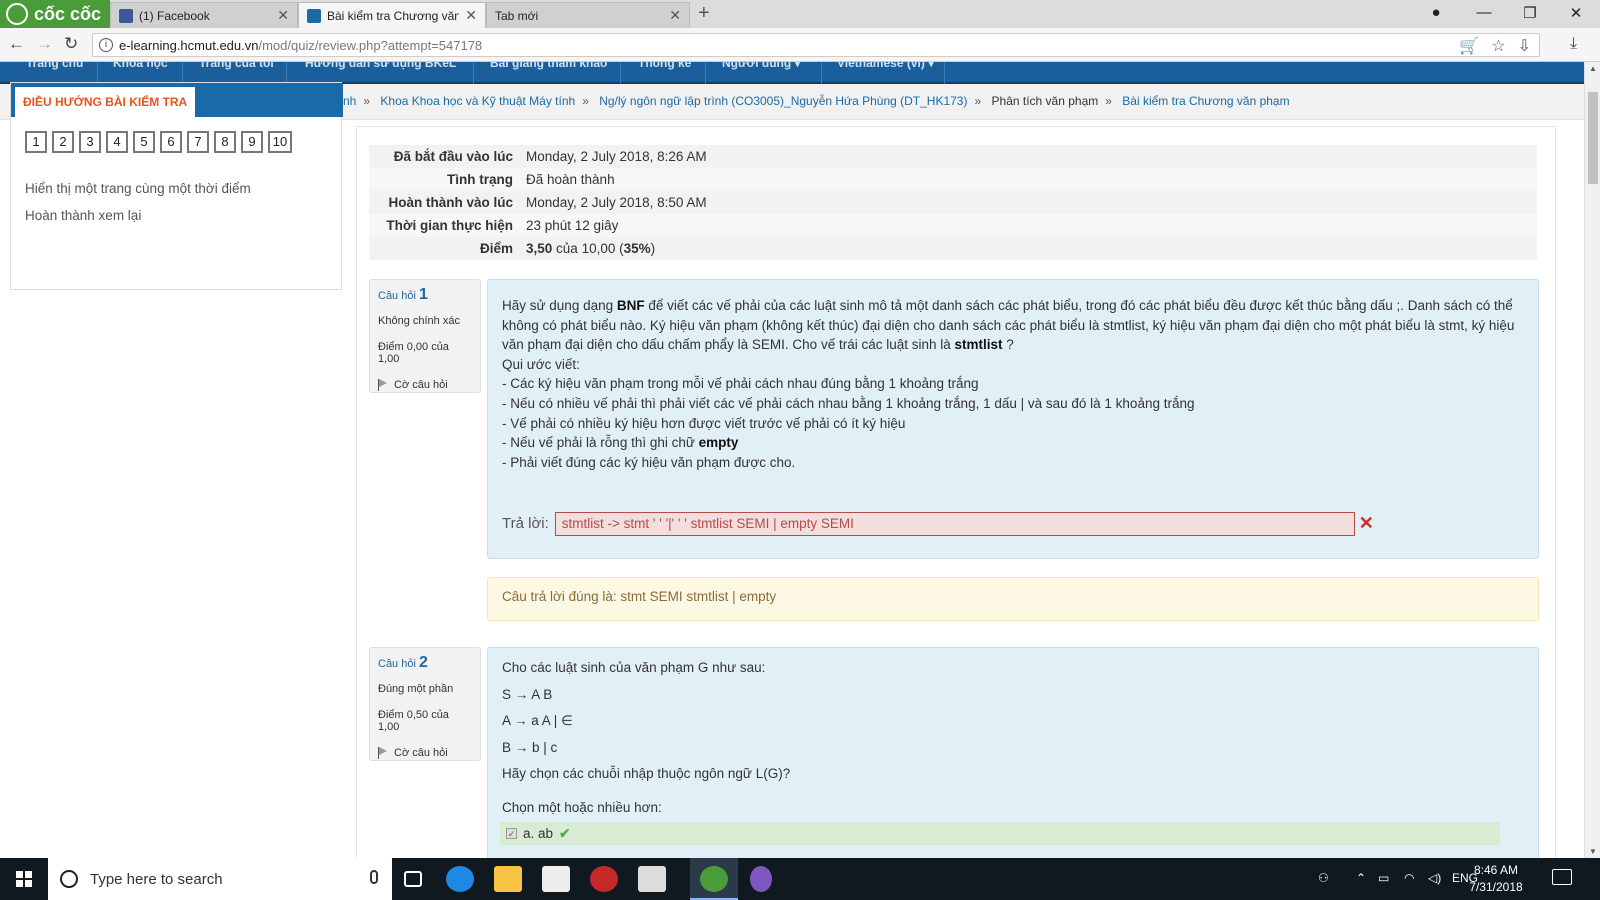 Image resolution: width=1600 pixels, height=900 pixels. What do you see at coordinates (374, 877) in the screenshot?
I see `microphone-icon` at bounding box center [374, 877].